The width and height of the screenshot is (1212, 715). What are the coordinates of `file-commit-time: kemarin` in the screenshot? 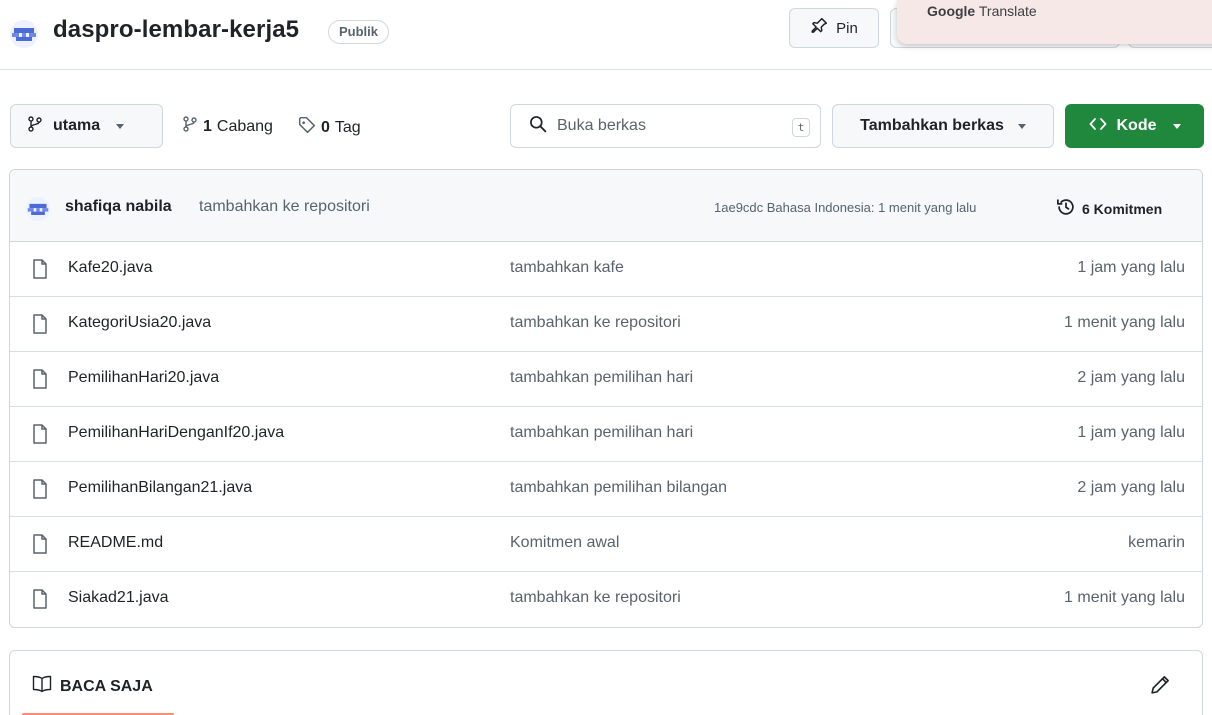 It's located at (1156, 542).